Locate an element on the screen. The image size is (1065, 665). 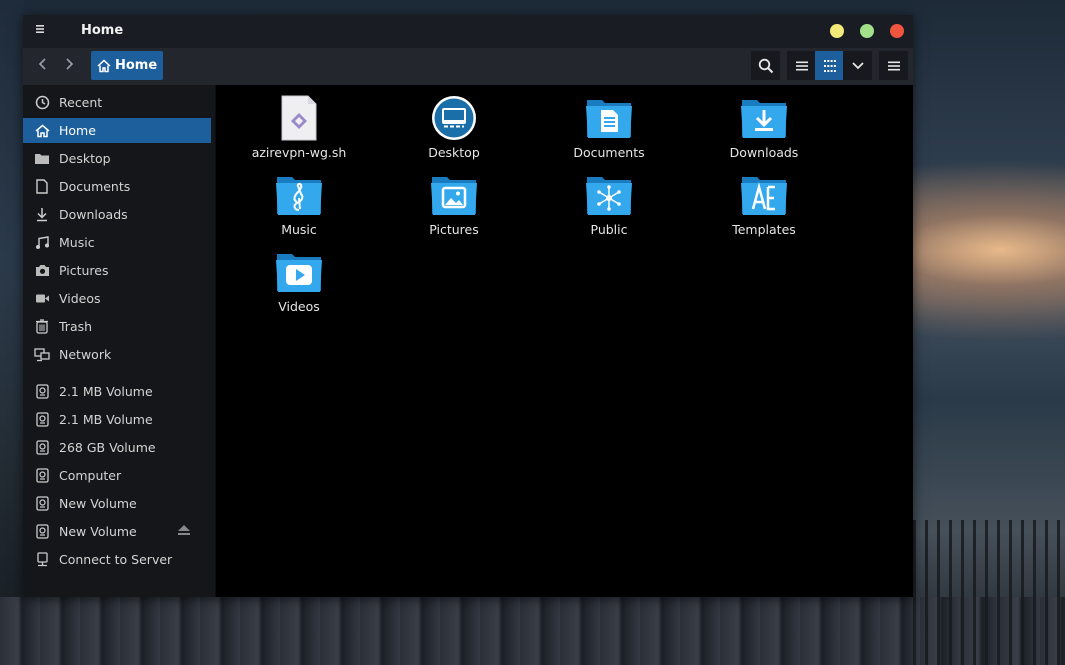
sidebar-item-documents: Documents is located at coordinates (117, 186).